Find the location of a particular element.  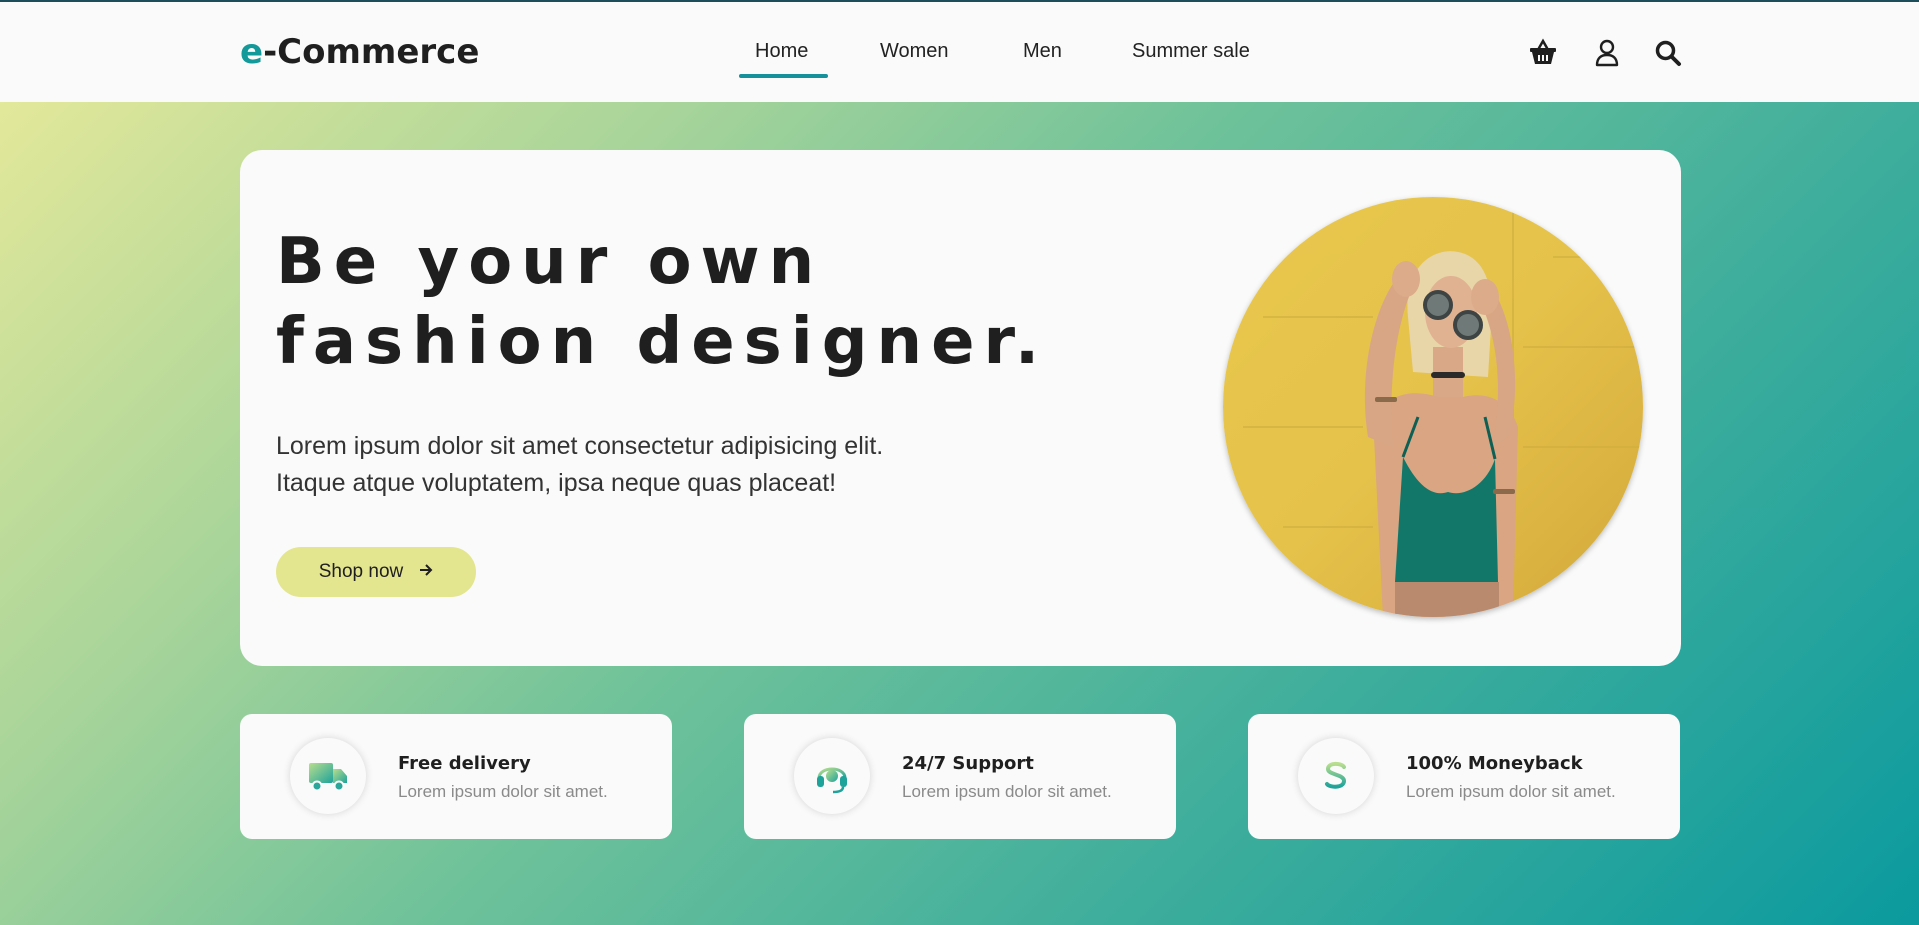

feature-card-support: 24/7 Support Lorem ipsum dolor sit amet. is located at coordinates (960, 776).